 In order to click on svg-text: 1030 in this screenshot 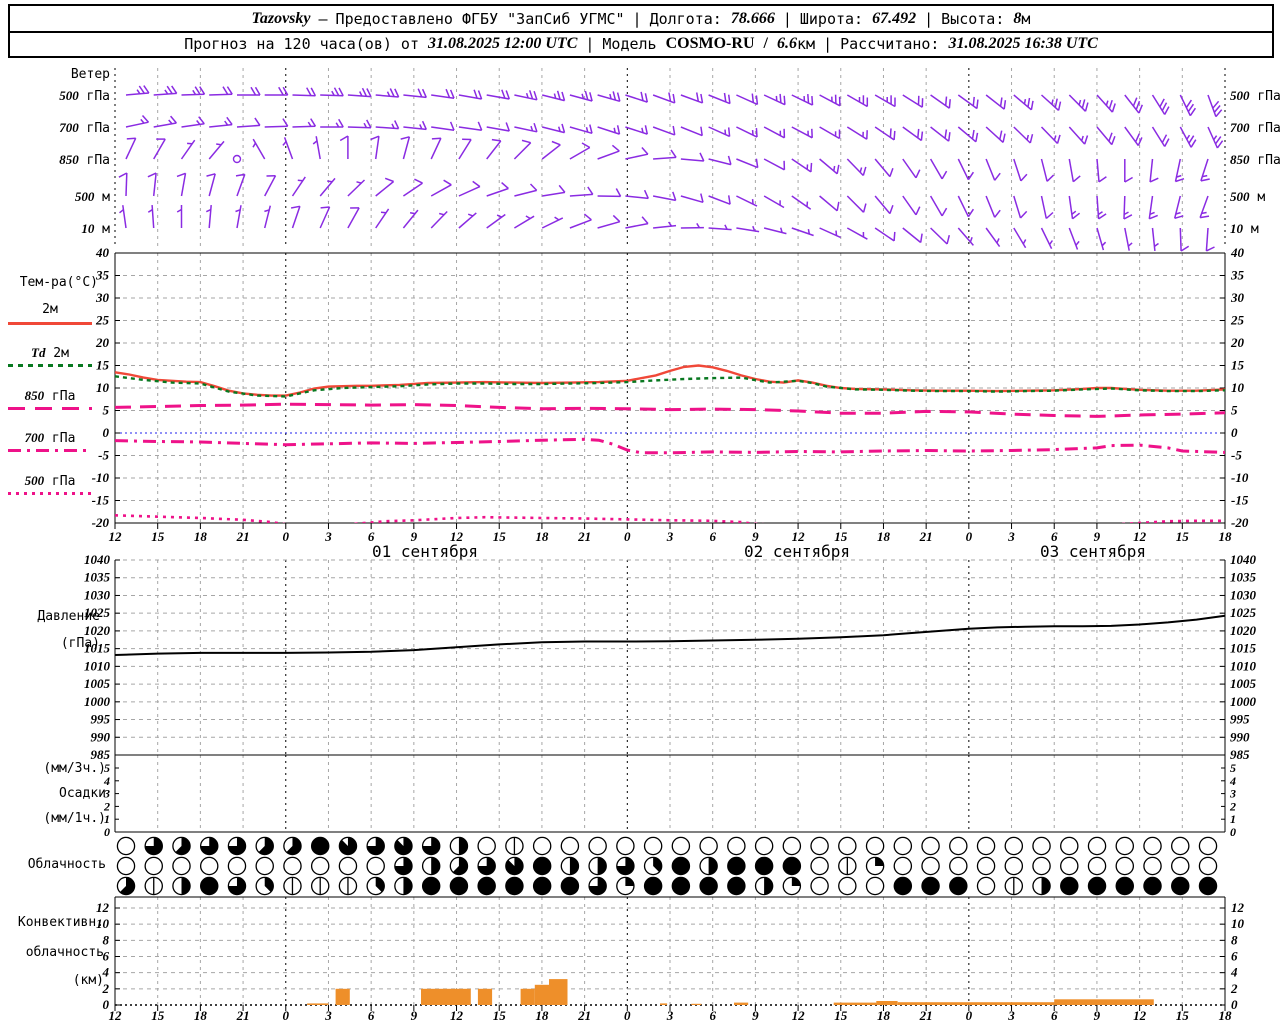, I will do `click(1243, 594)`.